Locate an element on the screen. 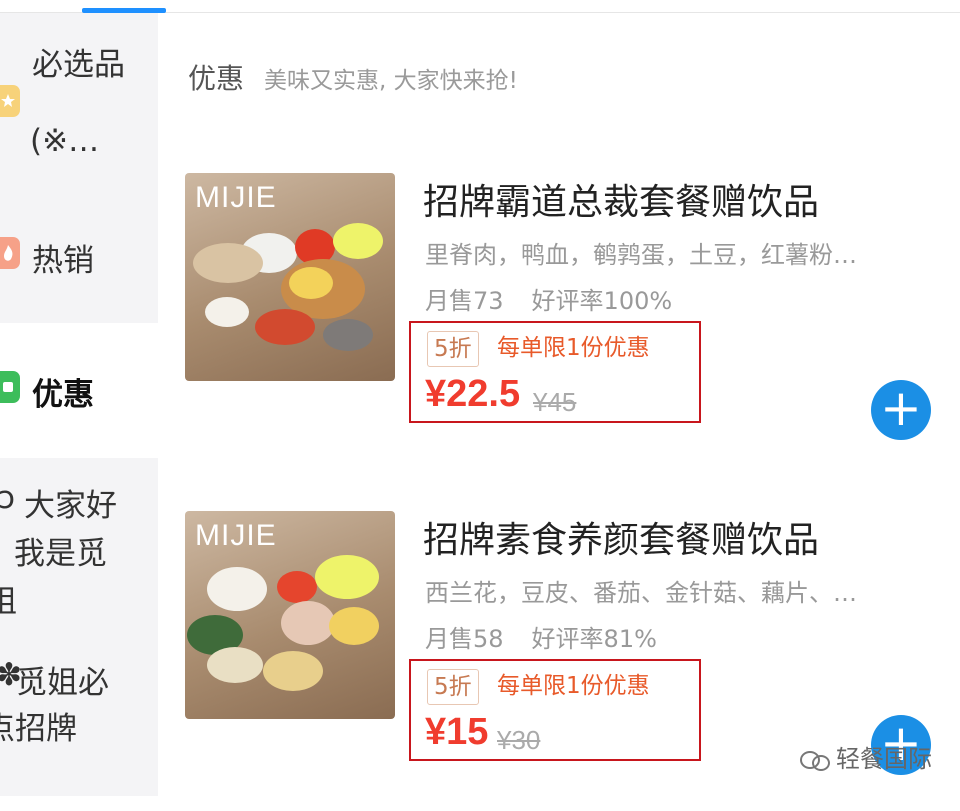 Image resolution: width=960 pixels, height=811 pixels. original-price: ¥45 is located at coordinates (555, 402).